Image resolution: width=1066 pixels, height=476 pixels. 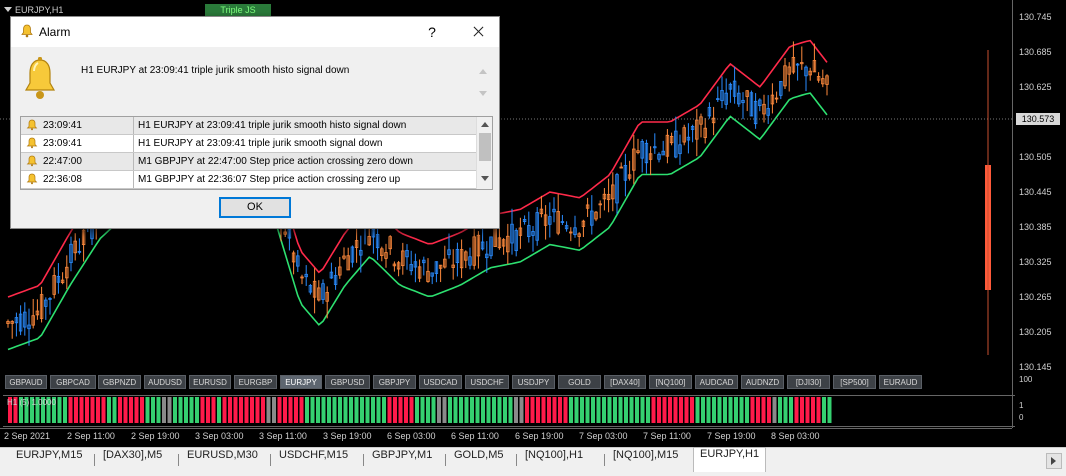 I want to click on symbol-button: [SP500], so click(x=854, y=382).